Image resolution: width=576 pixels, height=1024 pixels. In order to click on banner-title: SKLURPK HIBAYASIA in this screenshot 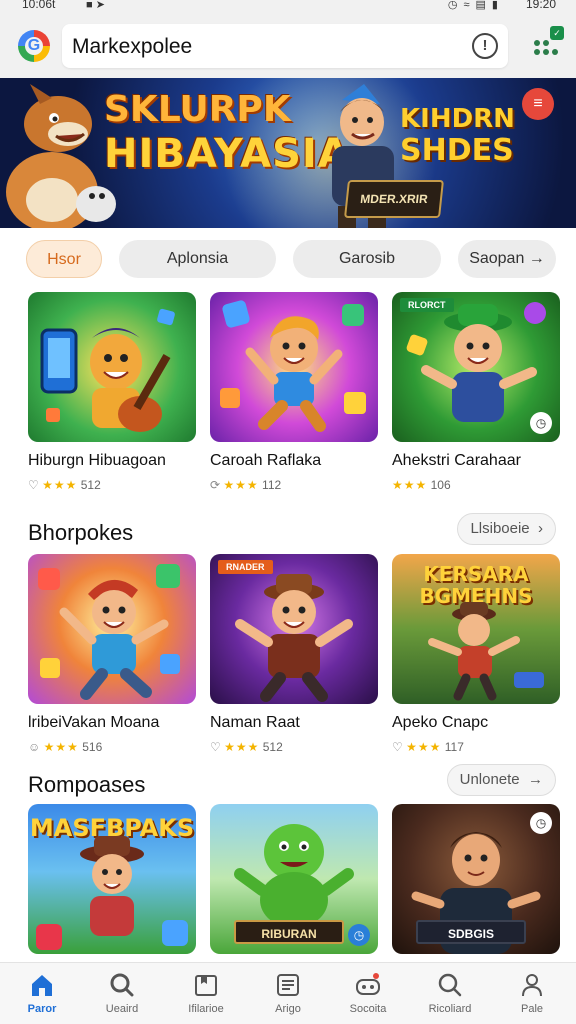, I will do `click(227, 132)`.